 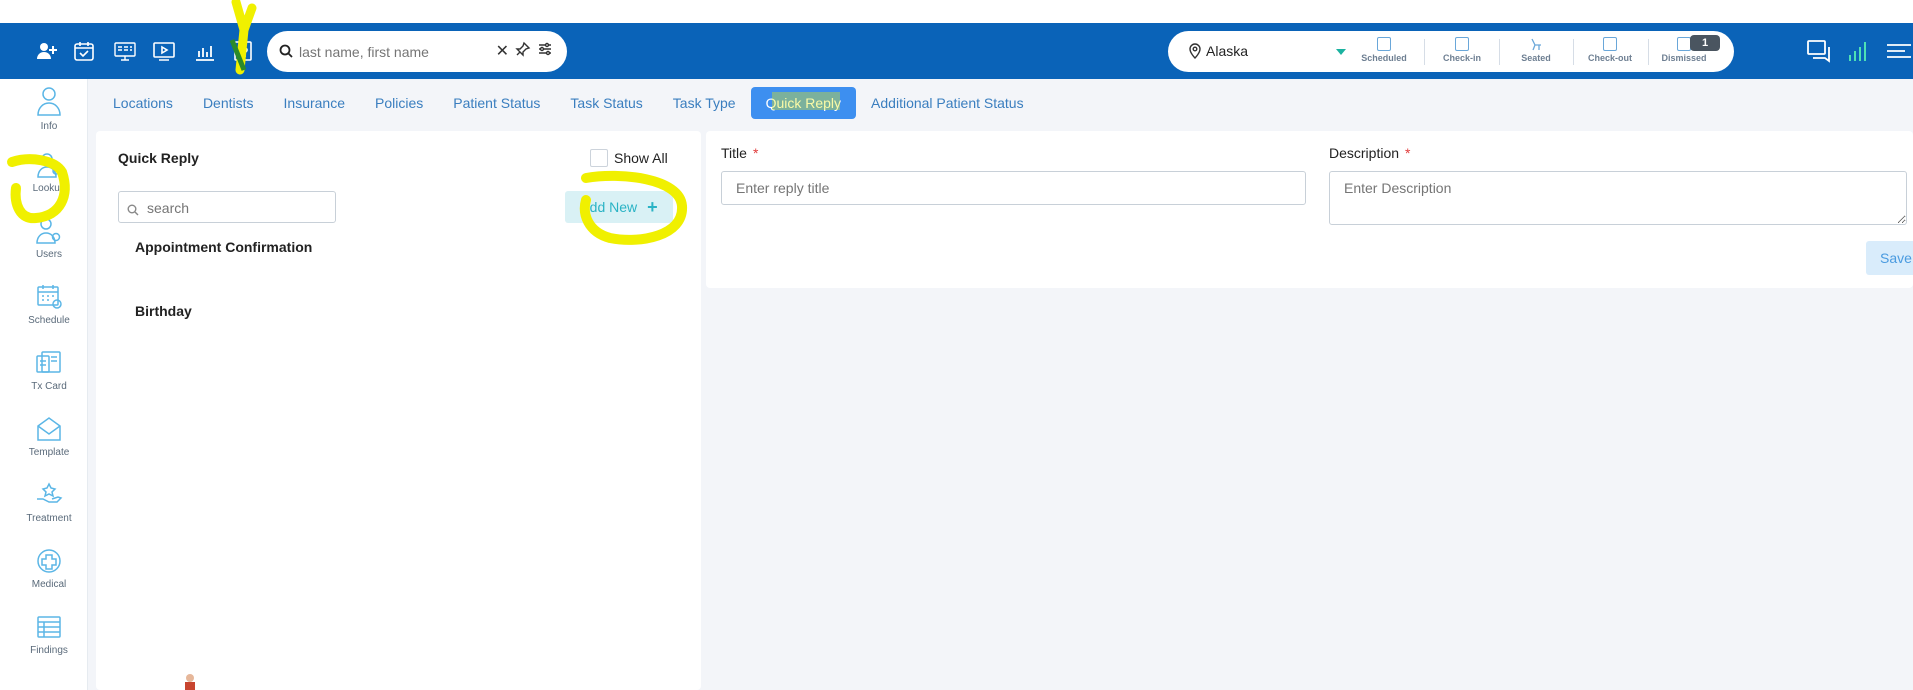 I want to click on sidebar-item-schedule: Schedule, so click(x=49, y=304).